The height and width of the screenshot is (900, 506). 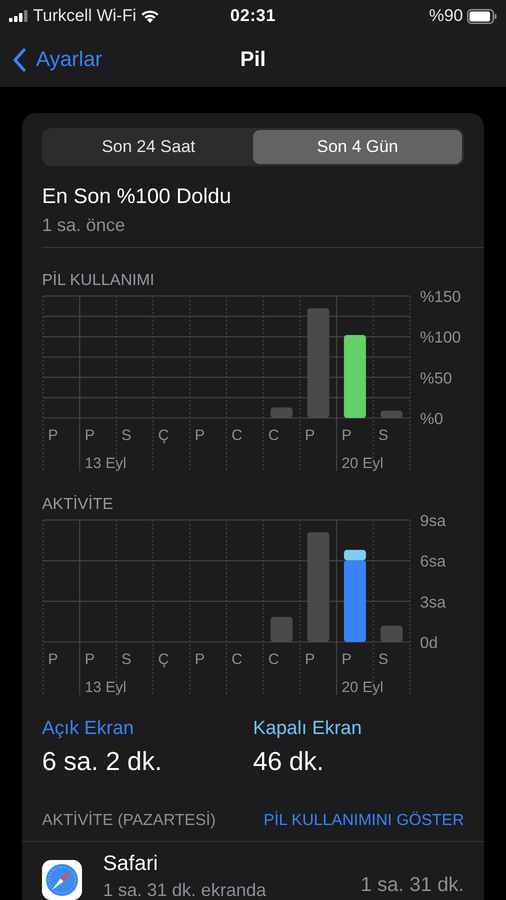 What do you see at coordinates (19, 16) in the screenshot?
I see `signal-icon` at bounding box center [19, 16].